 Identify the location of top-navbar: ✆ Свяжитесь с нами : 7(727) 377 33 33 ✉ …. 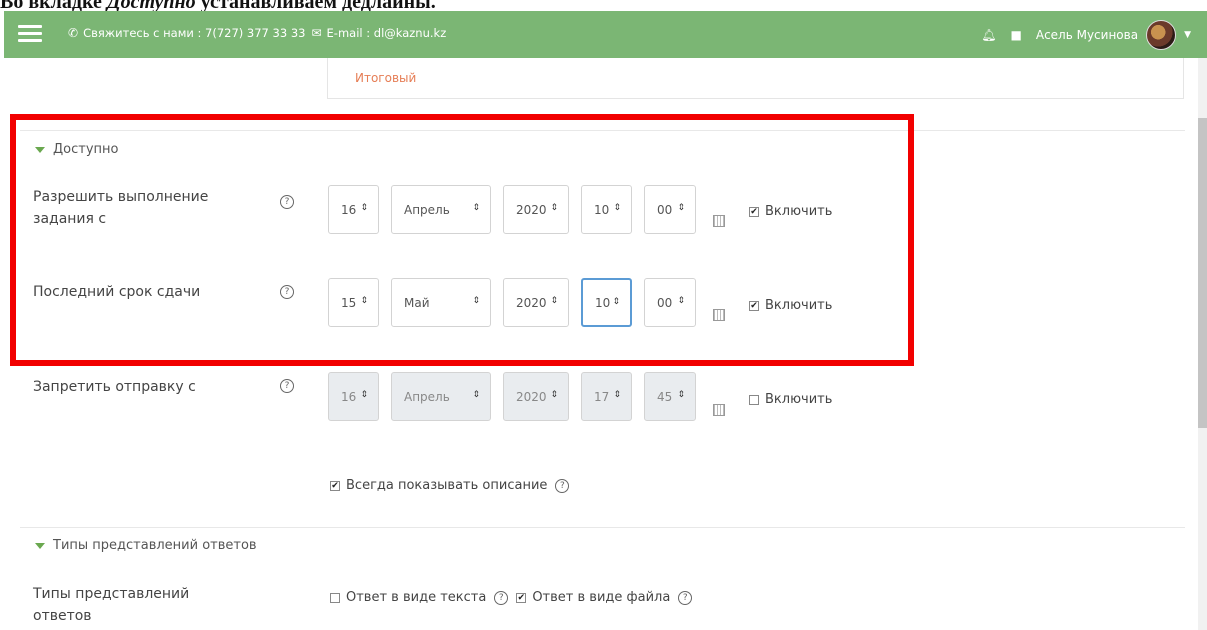
(605, 34).